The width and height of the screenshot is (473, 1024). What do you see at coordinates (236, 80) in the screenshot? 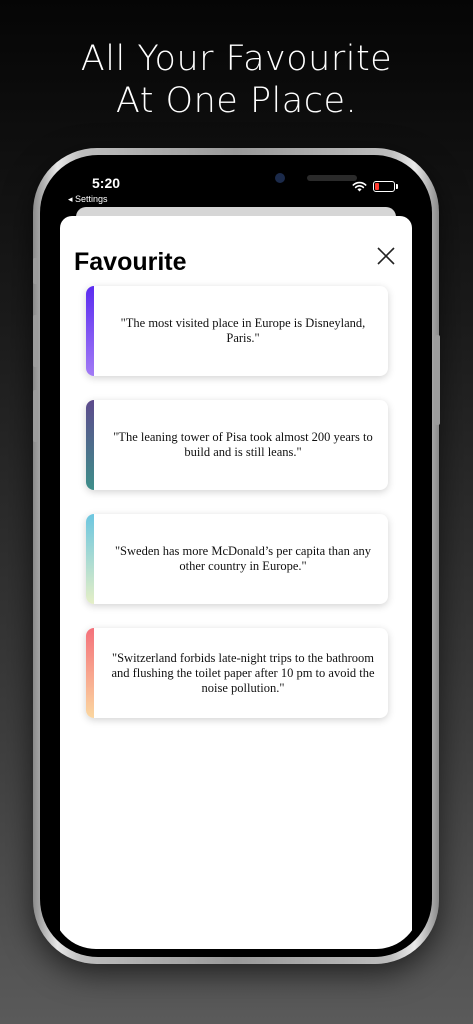
I see `promo-headline: All Your Favourite At One Place.` at bounding box center [236, 80].